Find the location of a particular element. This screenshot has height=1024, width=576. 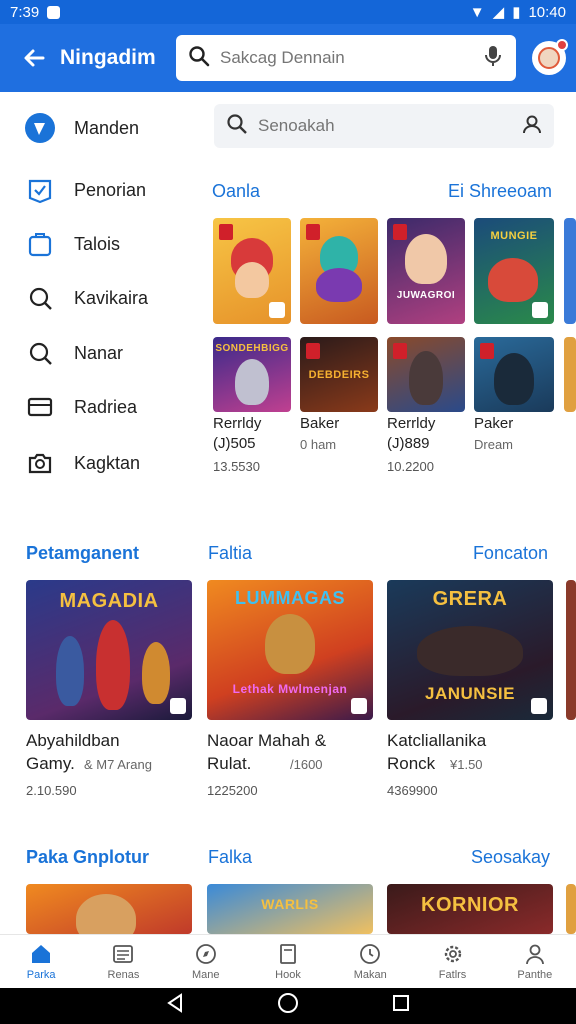

battery-icon: ▮ is located at coordinates (516, 12).